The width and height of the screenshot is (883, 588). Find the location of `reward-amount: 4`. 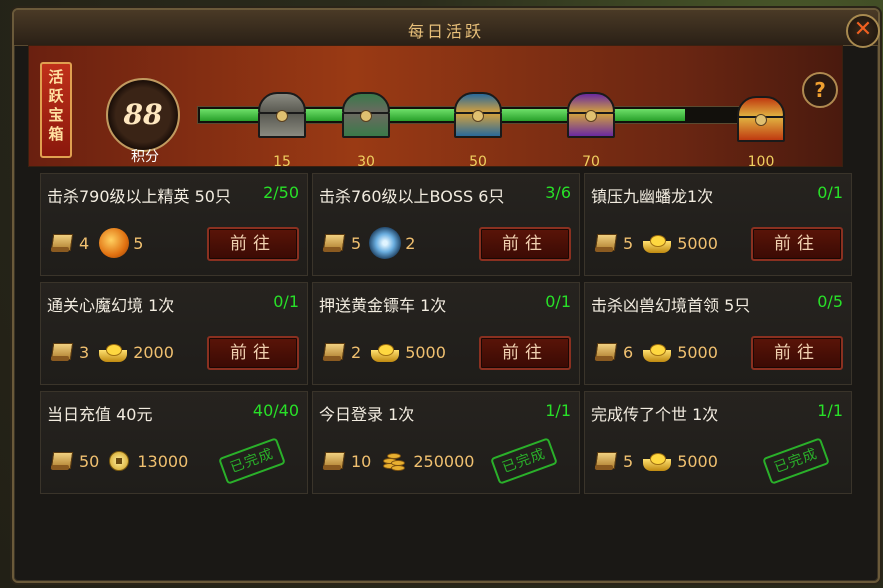

reward-amount: 4 is located at coordinates (84, 243).